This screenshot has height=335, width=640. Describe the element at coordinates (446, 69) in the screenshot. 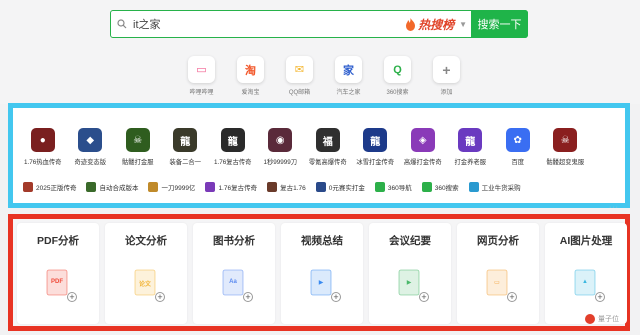

I see `quick-link-glyph: +` at that location.